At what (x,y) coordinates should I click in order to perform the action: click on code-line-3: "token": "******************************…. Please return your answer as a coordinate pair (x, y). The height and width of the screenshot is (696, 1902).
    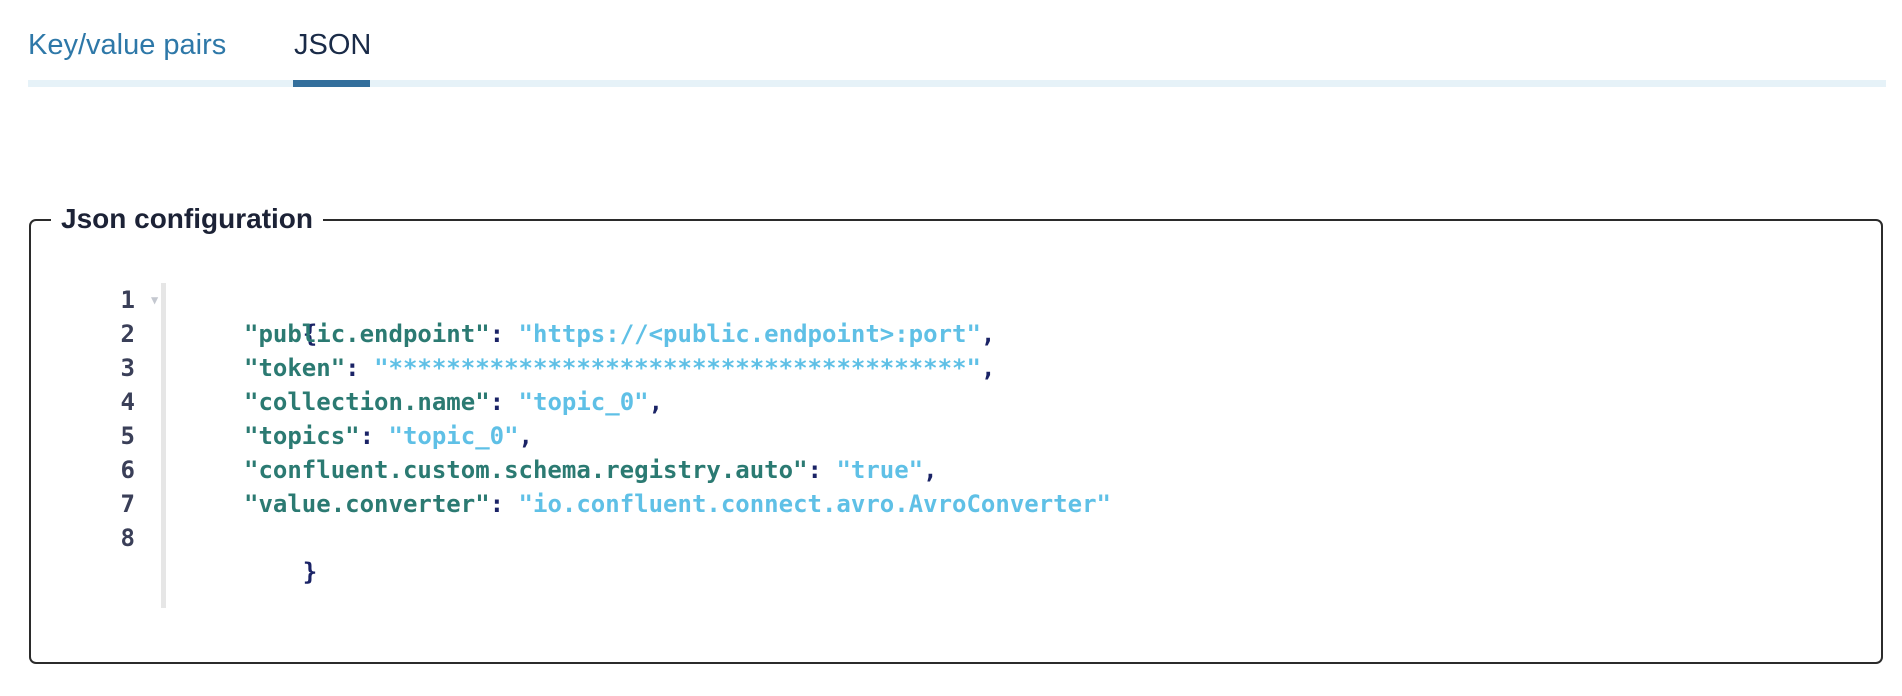
    Looking at the image, I should click on (619, 368).